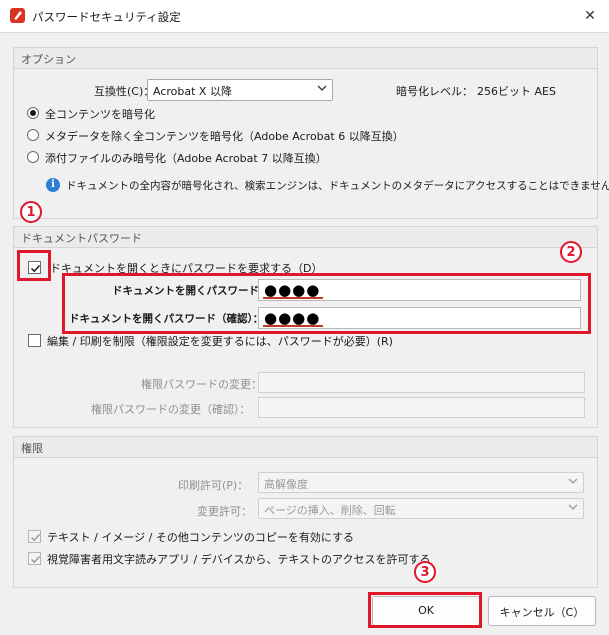 This screenshot has width=609, height=635. I want to click on encryption-level-label: 暗号化レベル：, so click(434, 91).